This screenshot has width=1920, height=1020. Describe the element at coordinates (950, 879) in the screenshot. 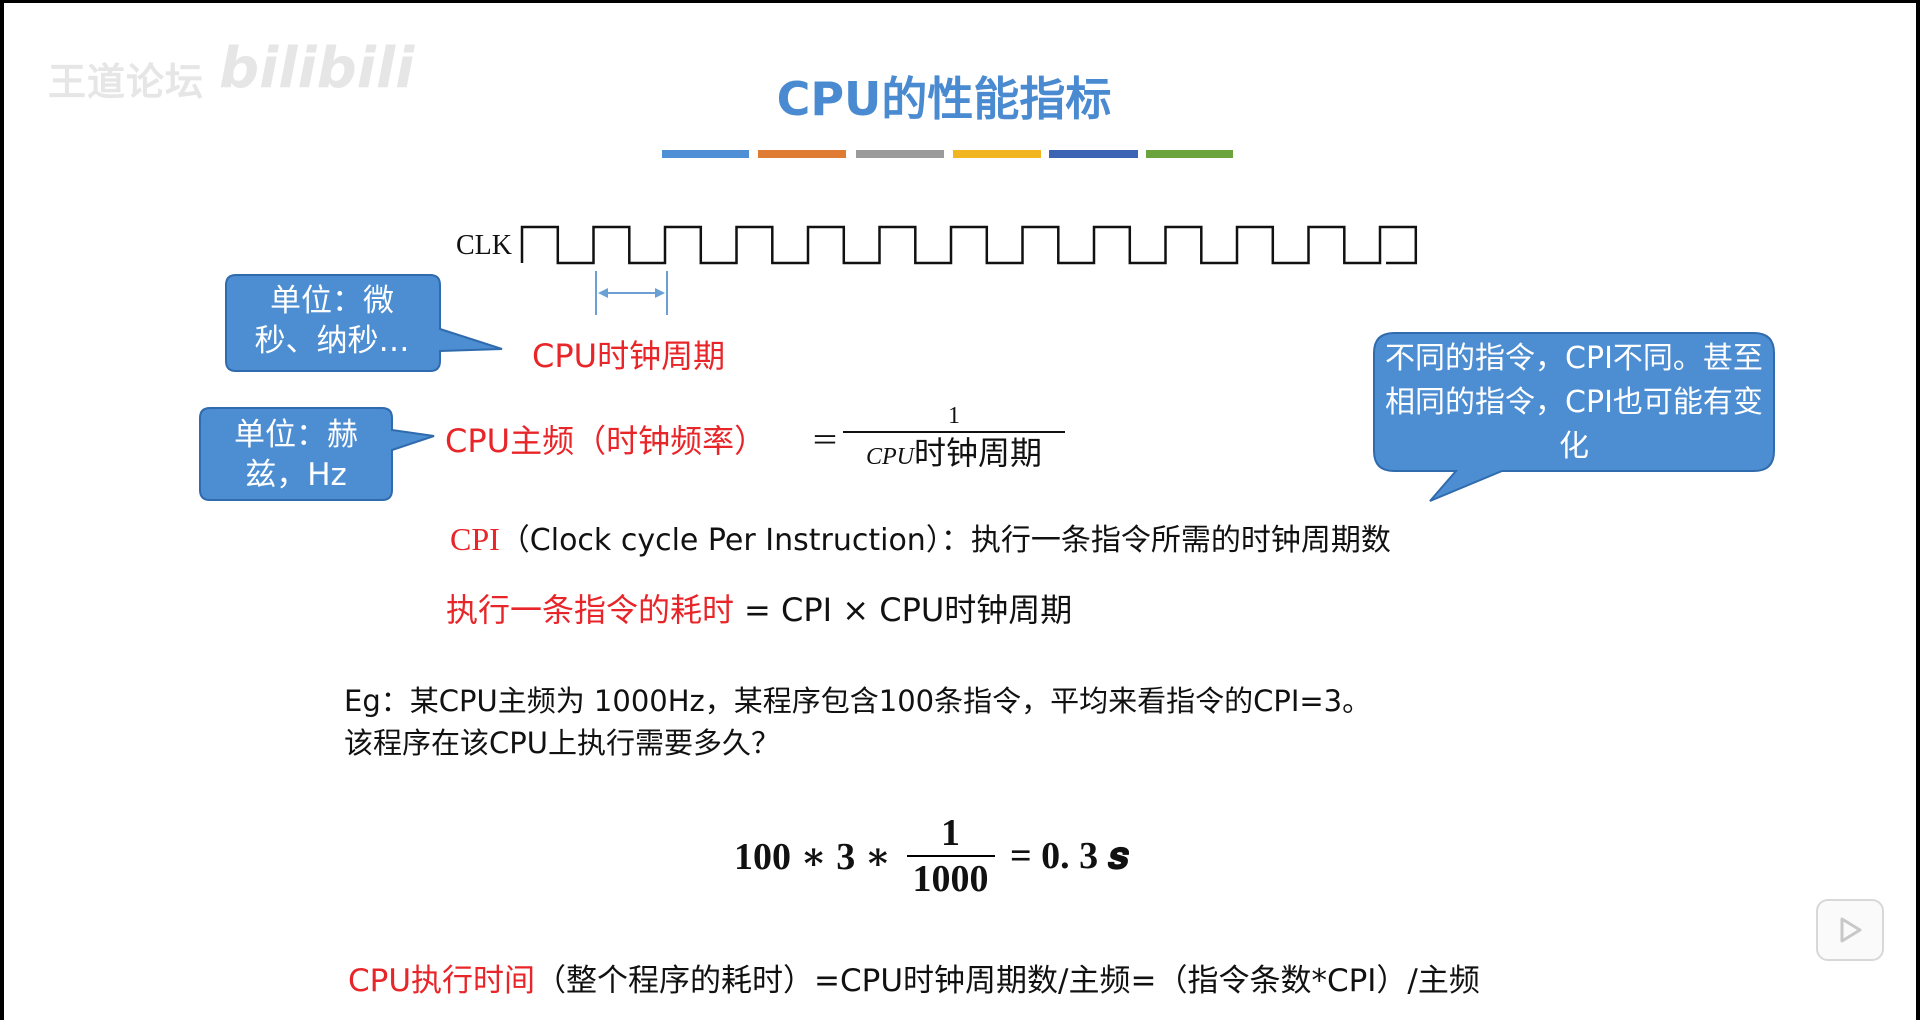

I see `formula-denominator: 1000` at that location.